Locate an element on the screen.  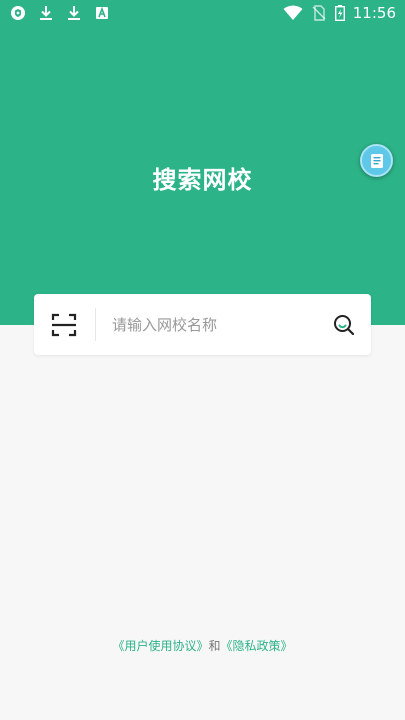
privacy-policy-link: 《隐私政策》 is located at coordinates (257, 646).